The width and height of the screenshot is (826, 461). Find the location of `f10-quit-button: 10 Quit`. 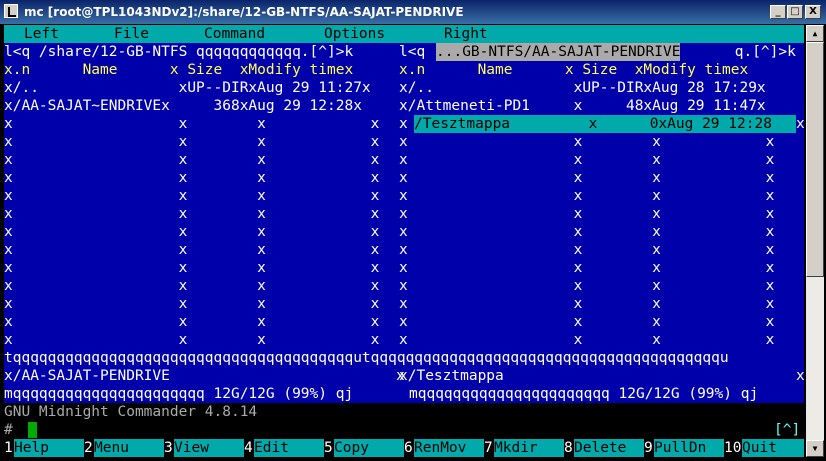

f10-quit-button: 10 Quit is located at coordinates (764, 448).